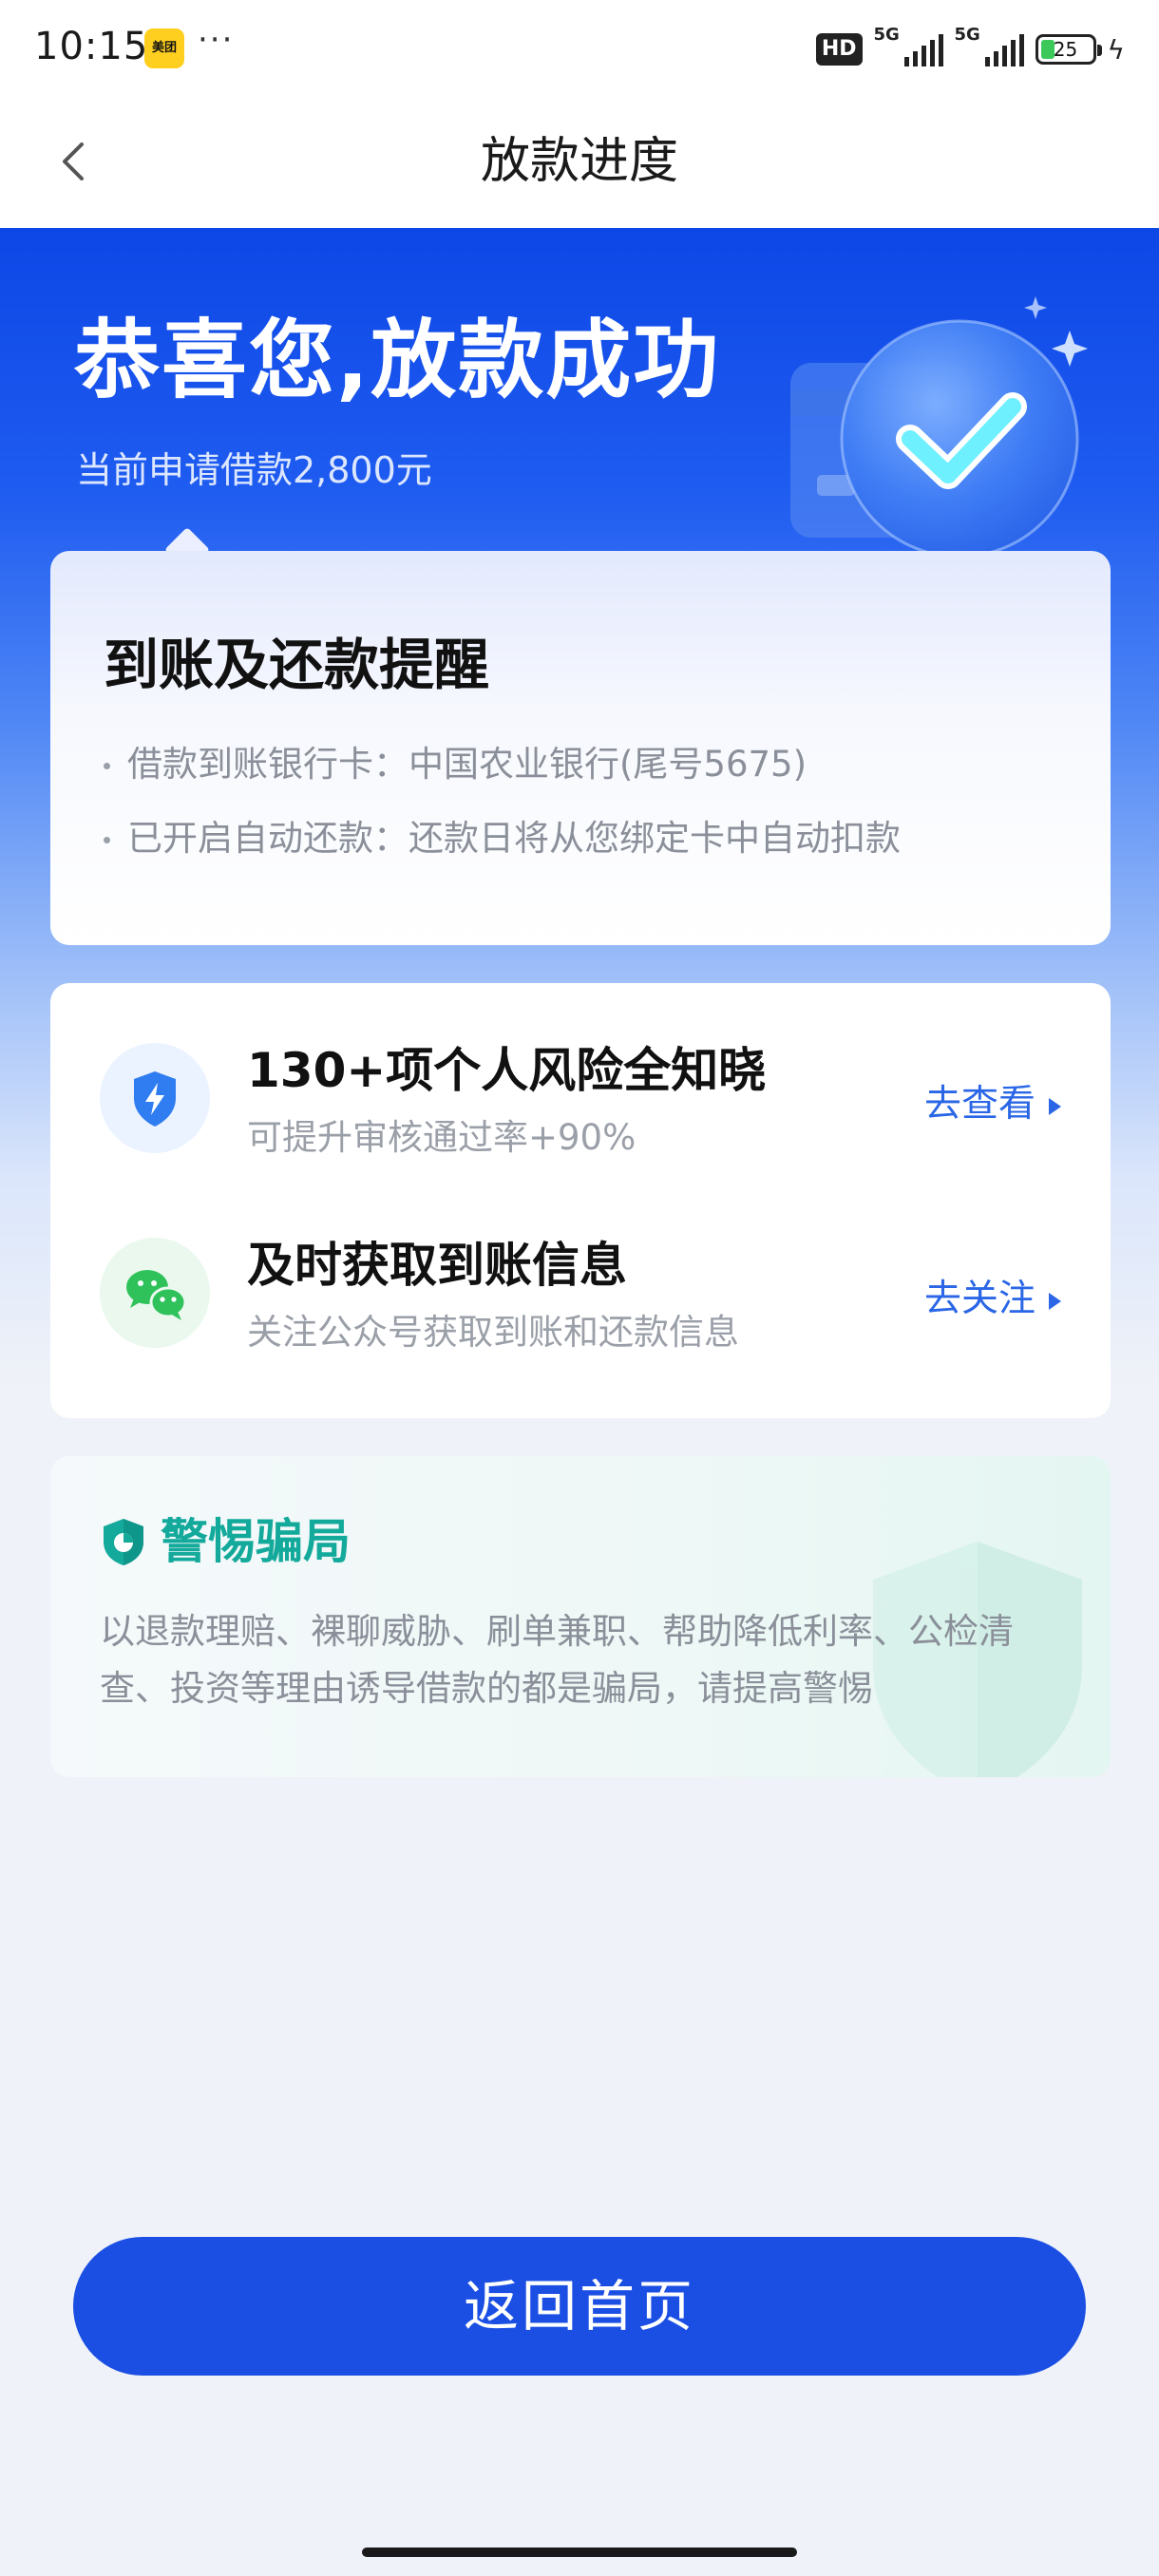 The width and height of the screenshot is (1159, 2576). I want to click on signal-icon-sim1: 5G, so click(908, 45).